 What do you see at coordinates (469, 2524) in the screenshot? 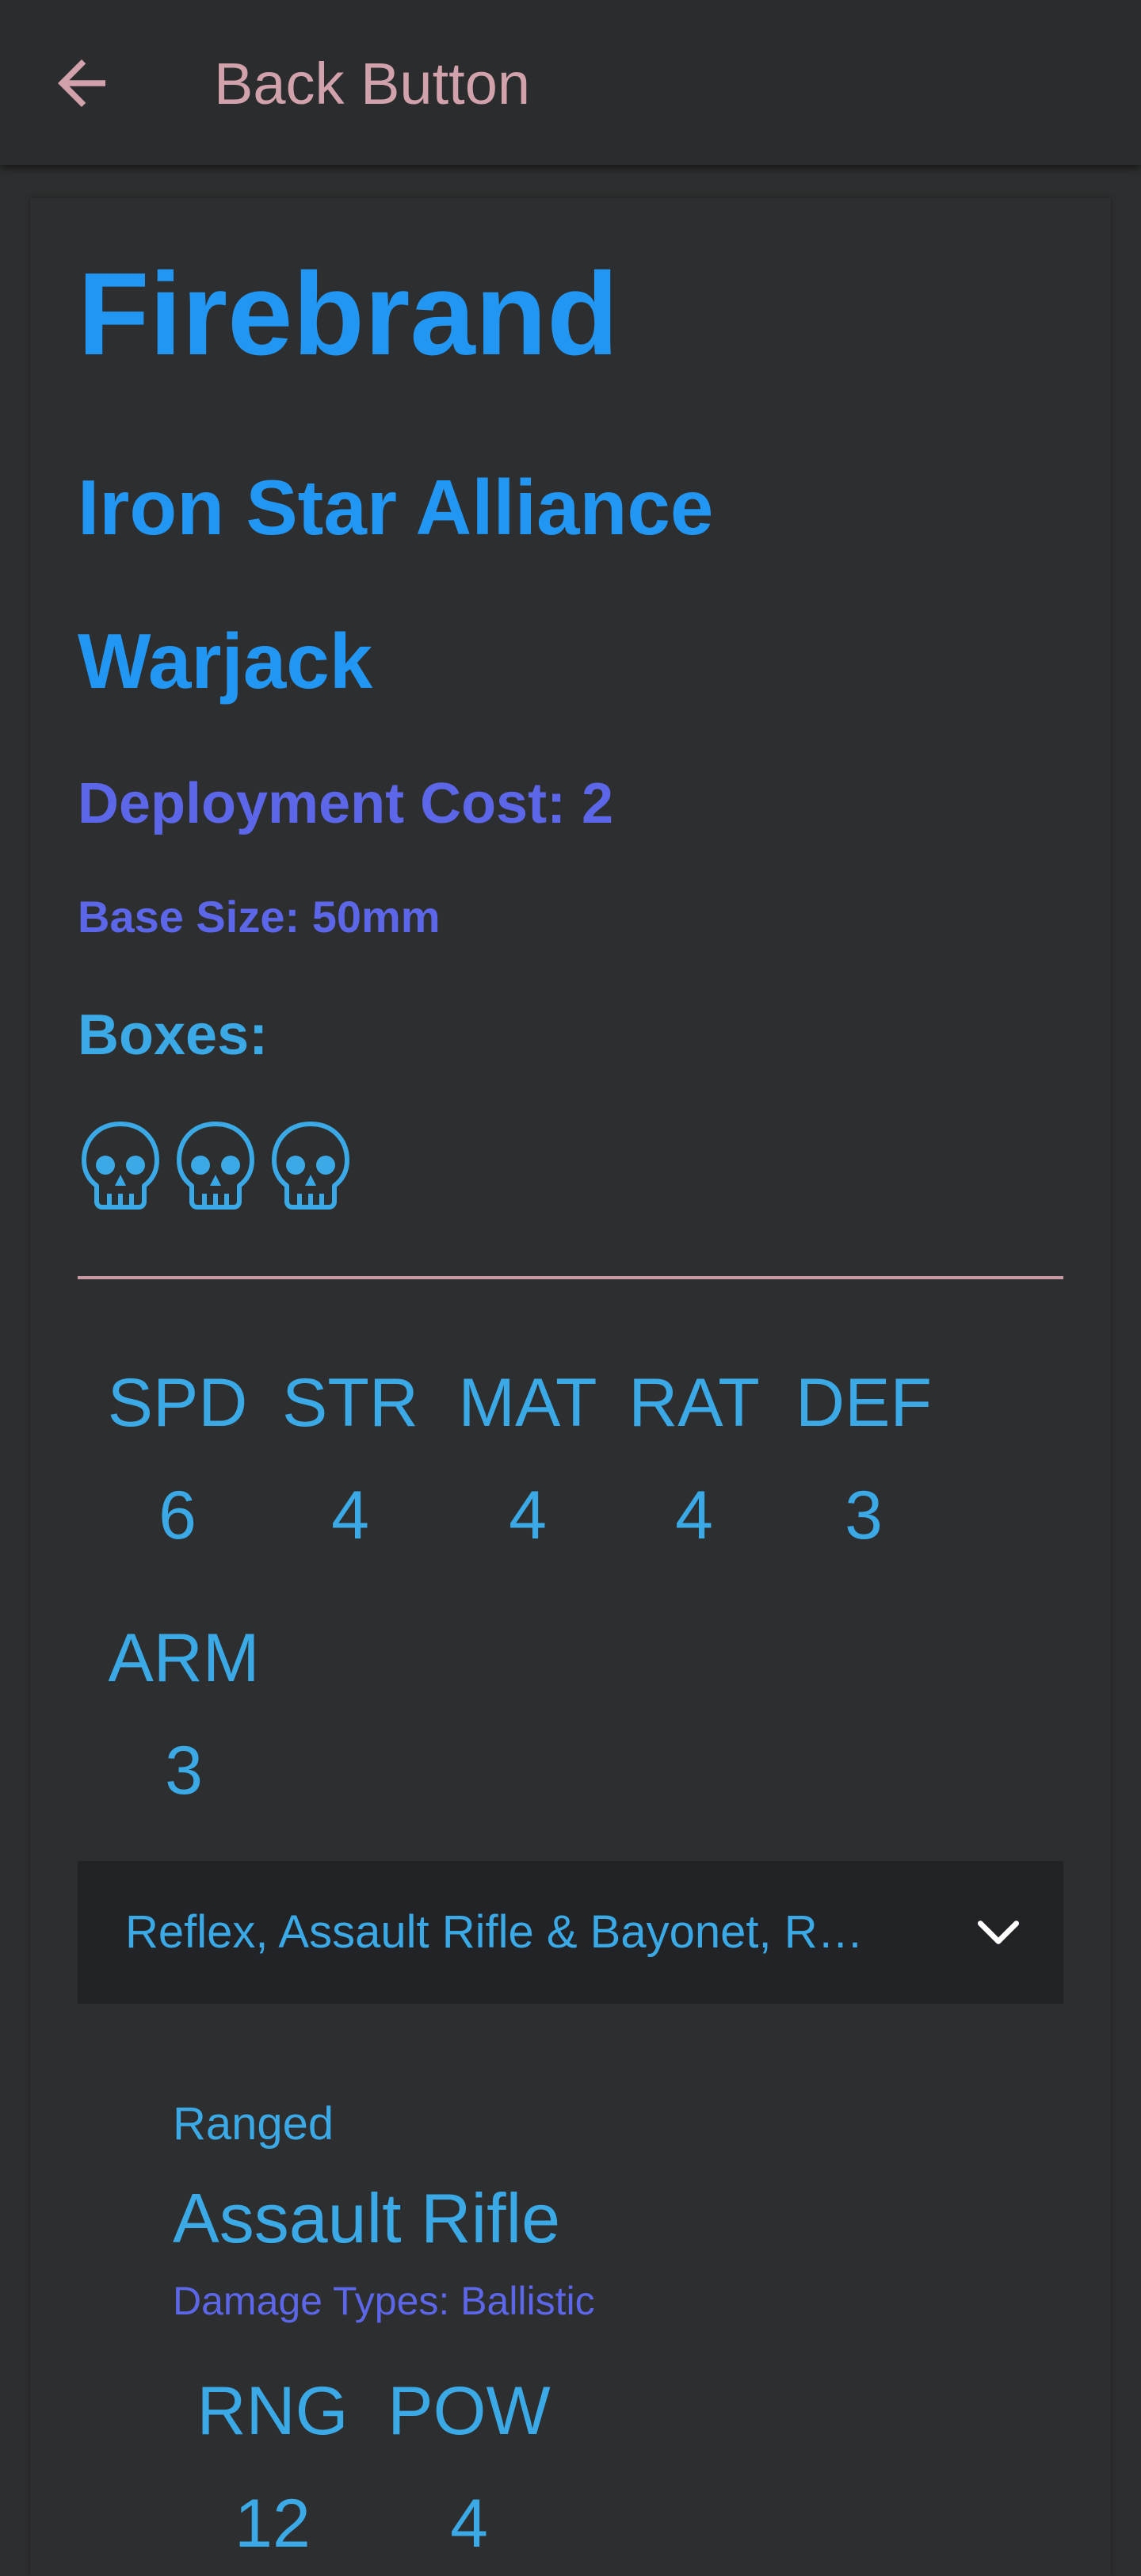
I see `weapon-stat-value-pow: 4` at bounding box center [469, 2524].